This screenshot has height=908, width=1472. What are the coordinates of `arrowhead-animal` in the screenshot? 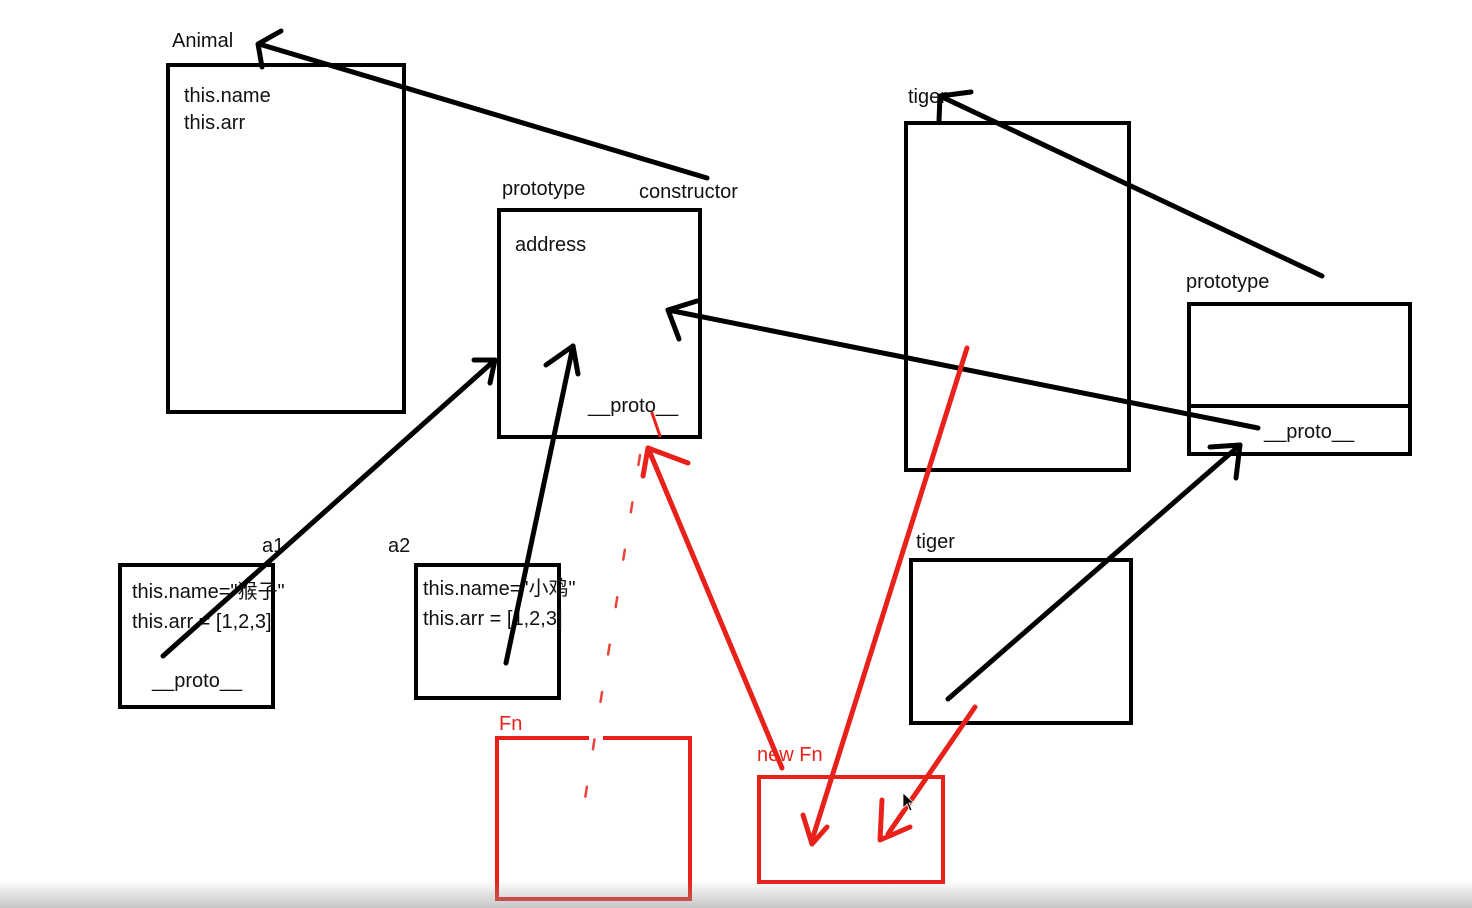 It's located at (269, 49).